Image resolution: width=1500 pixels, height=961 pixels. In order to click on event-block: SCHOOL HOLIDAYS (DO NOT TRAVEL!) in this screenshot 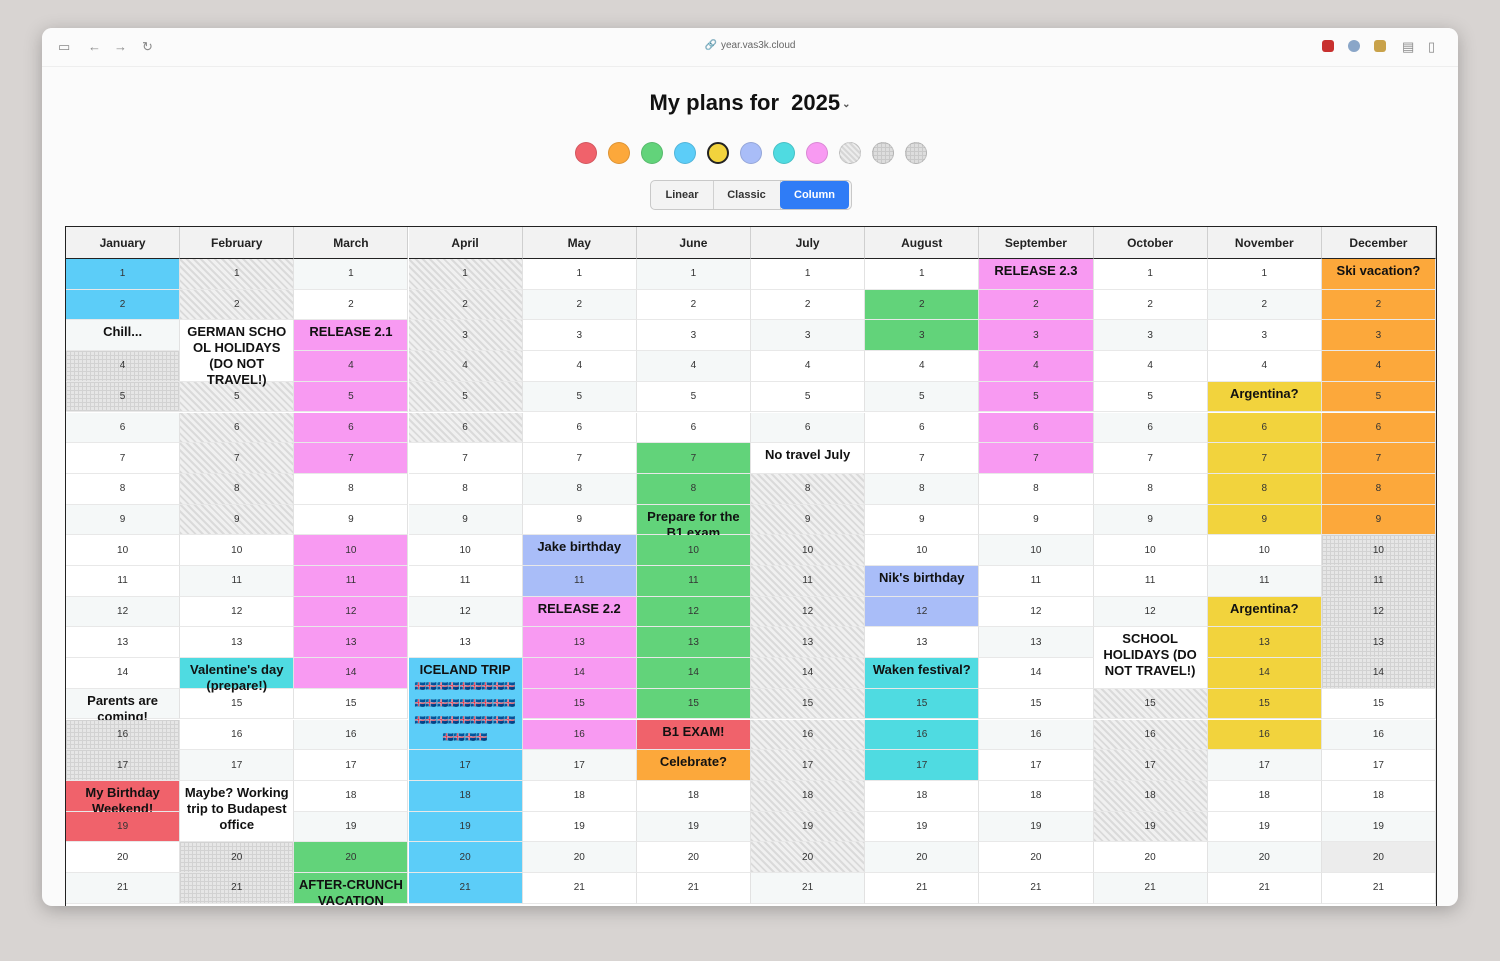, I will do `click(1150, 658)`.